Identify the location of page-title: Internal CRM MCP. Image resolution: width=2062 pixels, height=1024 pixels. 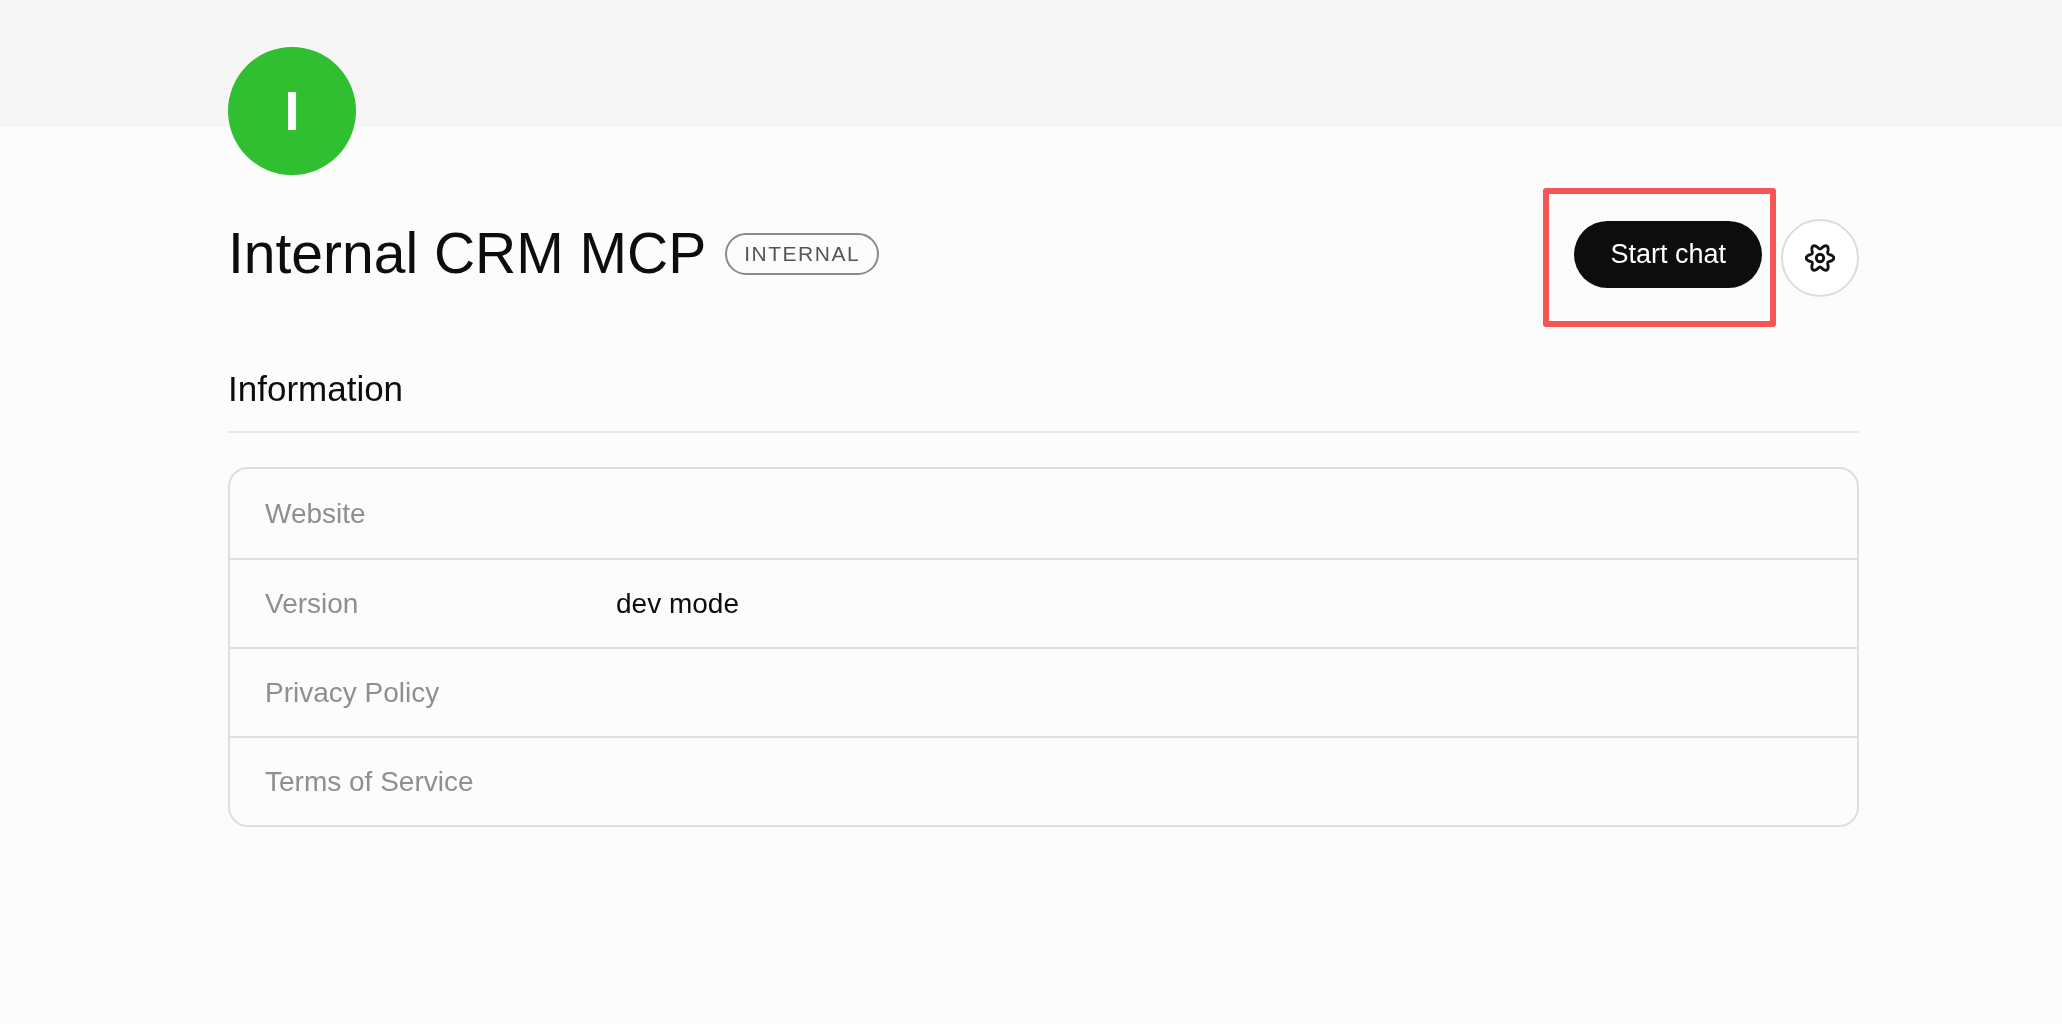
(467, 253).